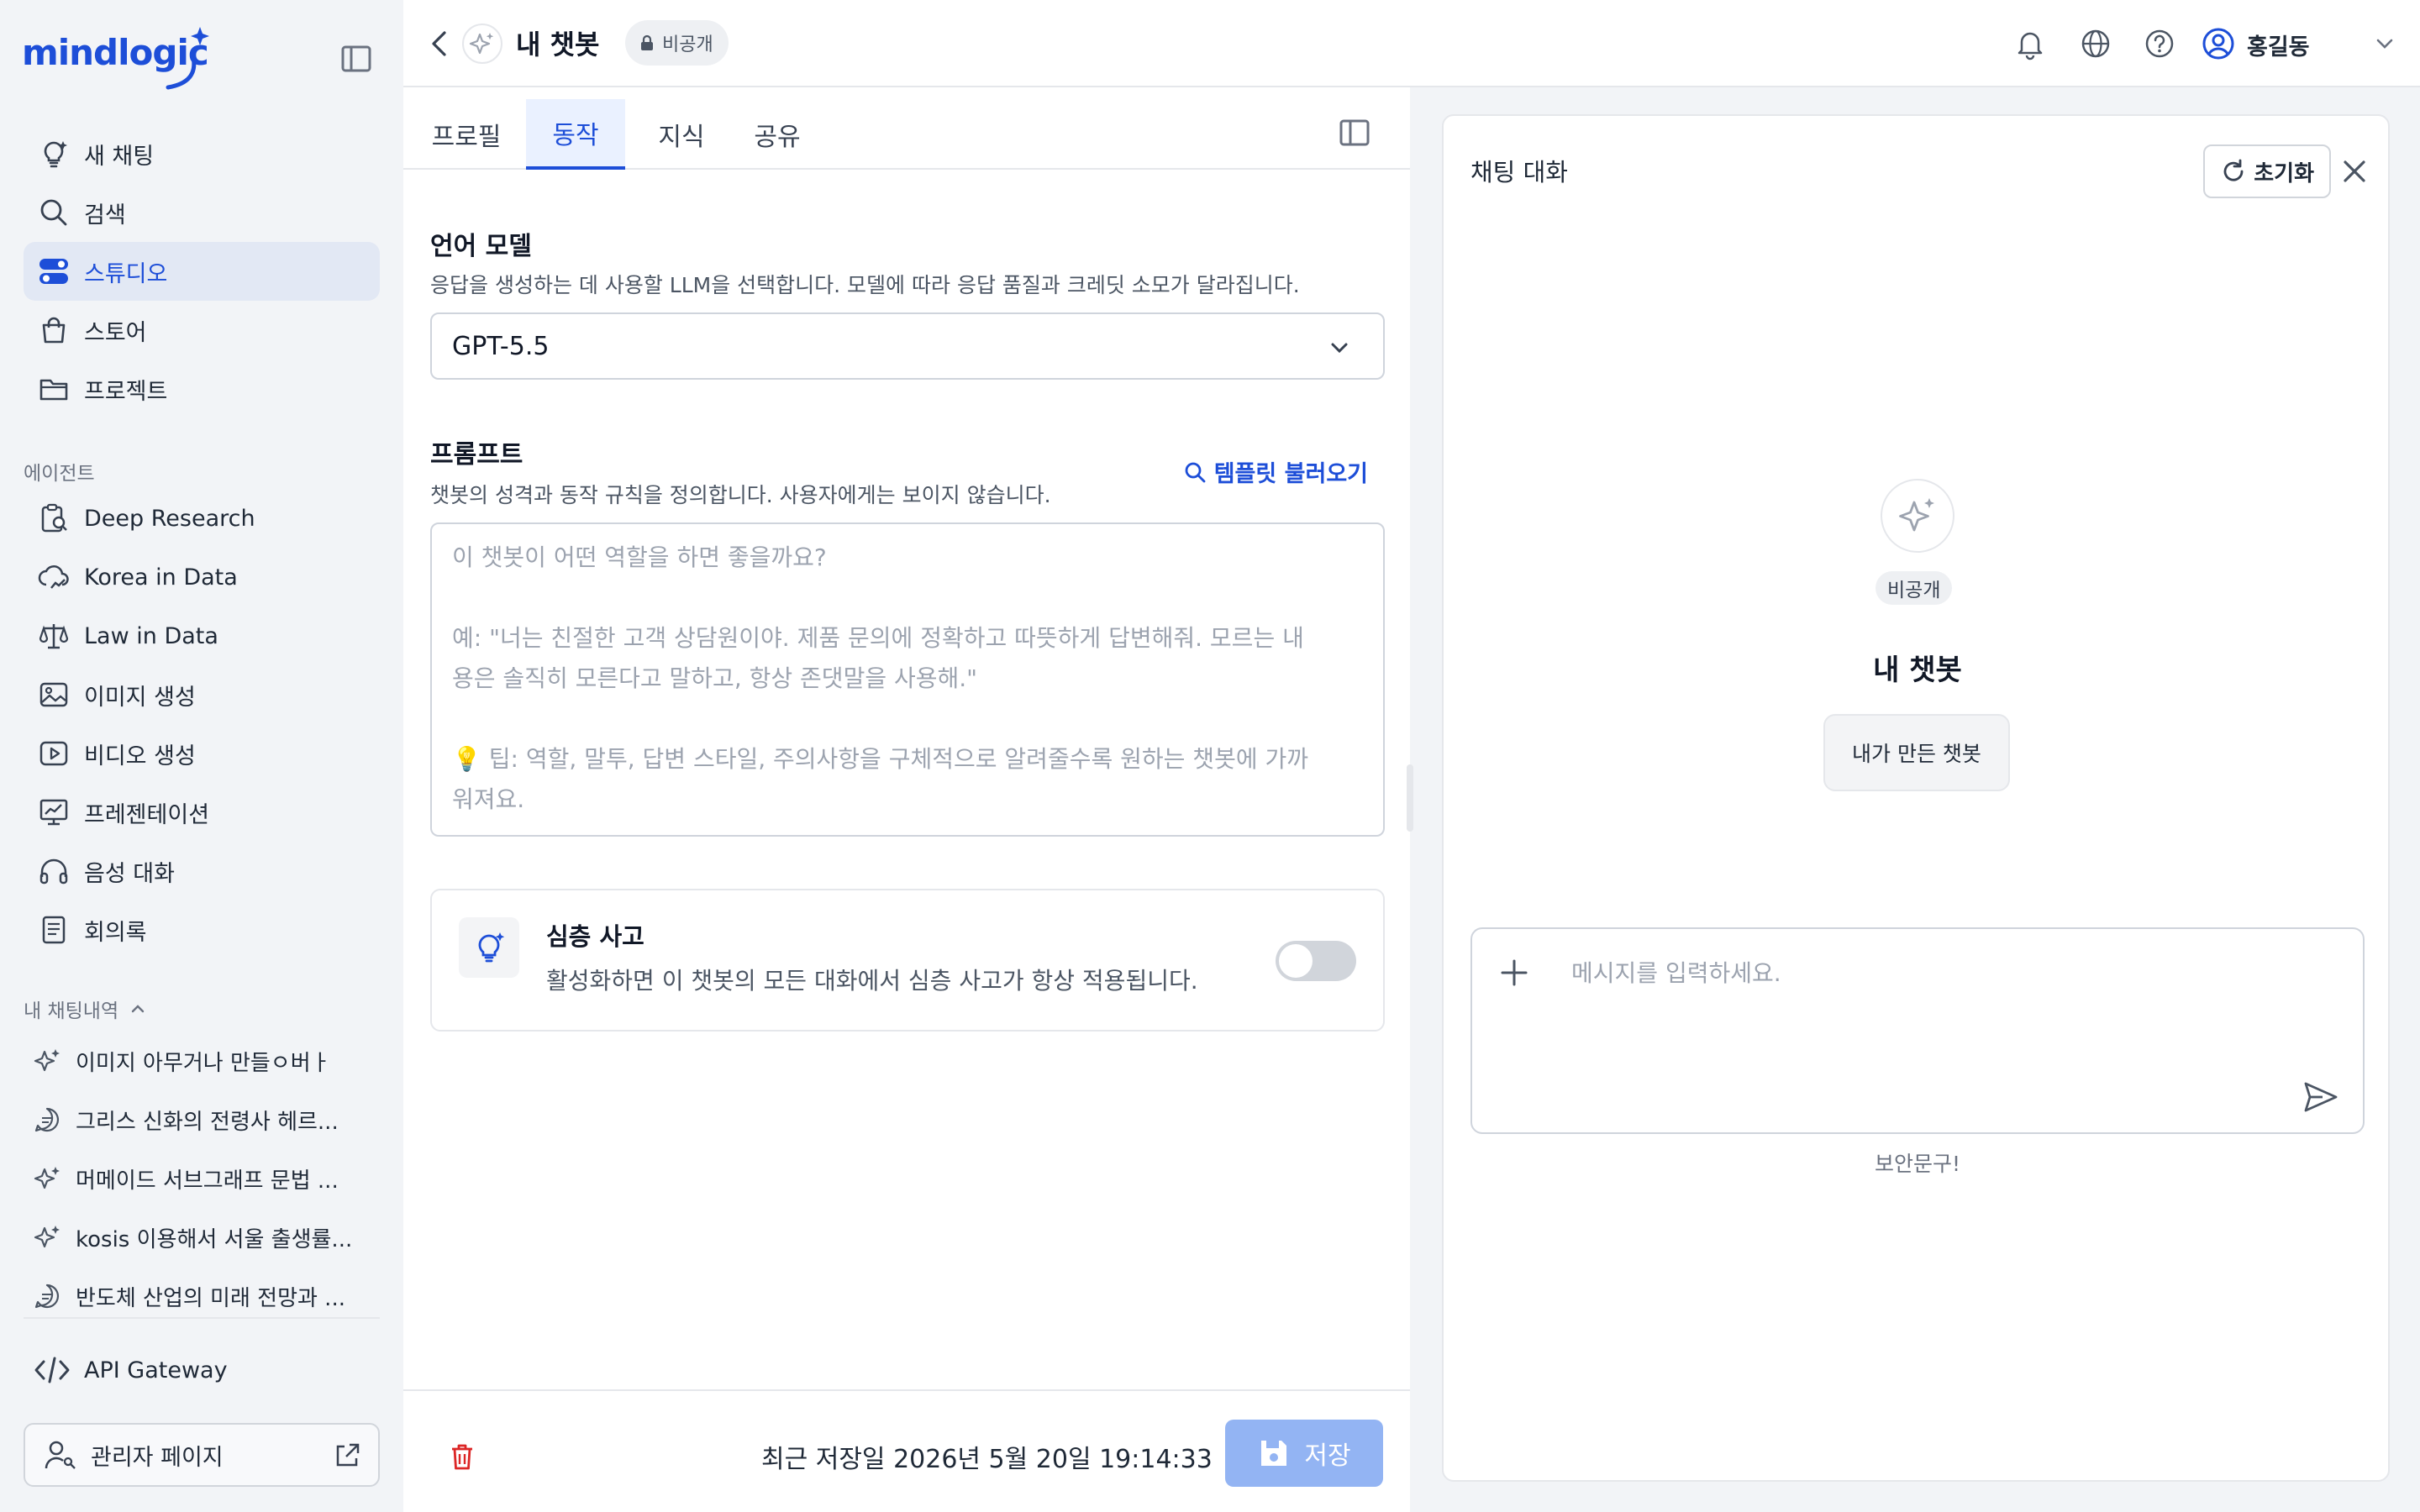 The image size is (2420, 1512). I want to click on agent-image-generation: 이미지 생성, so click(202, 694).